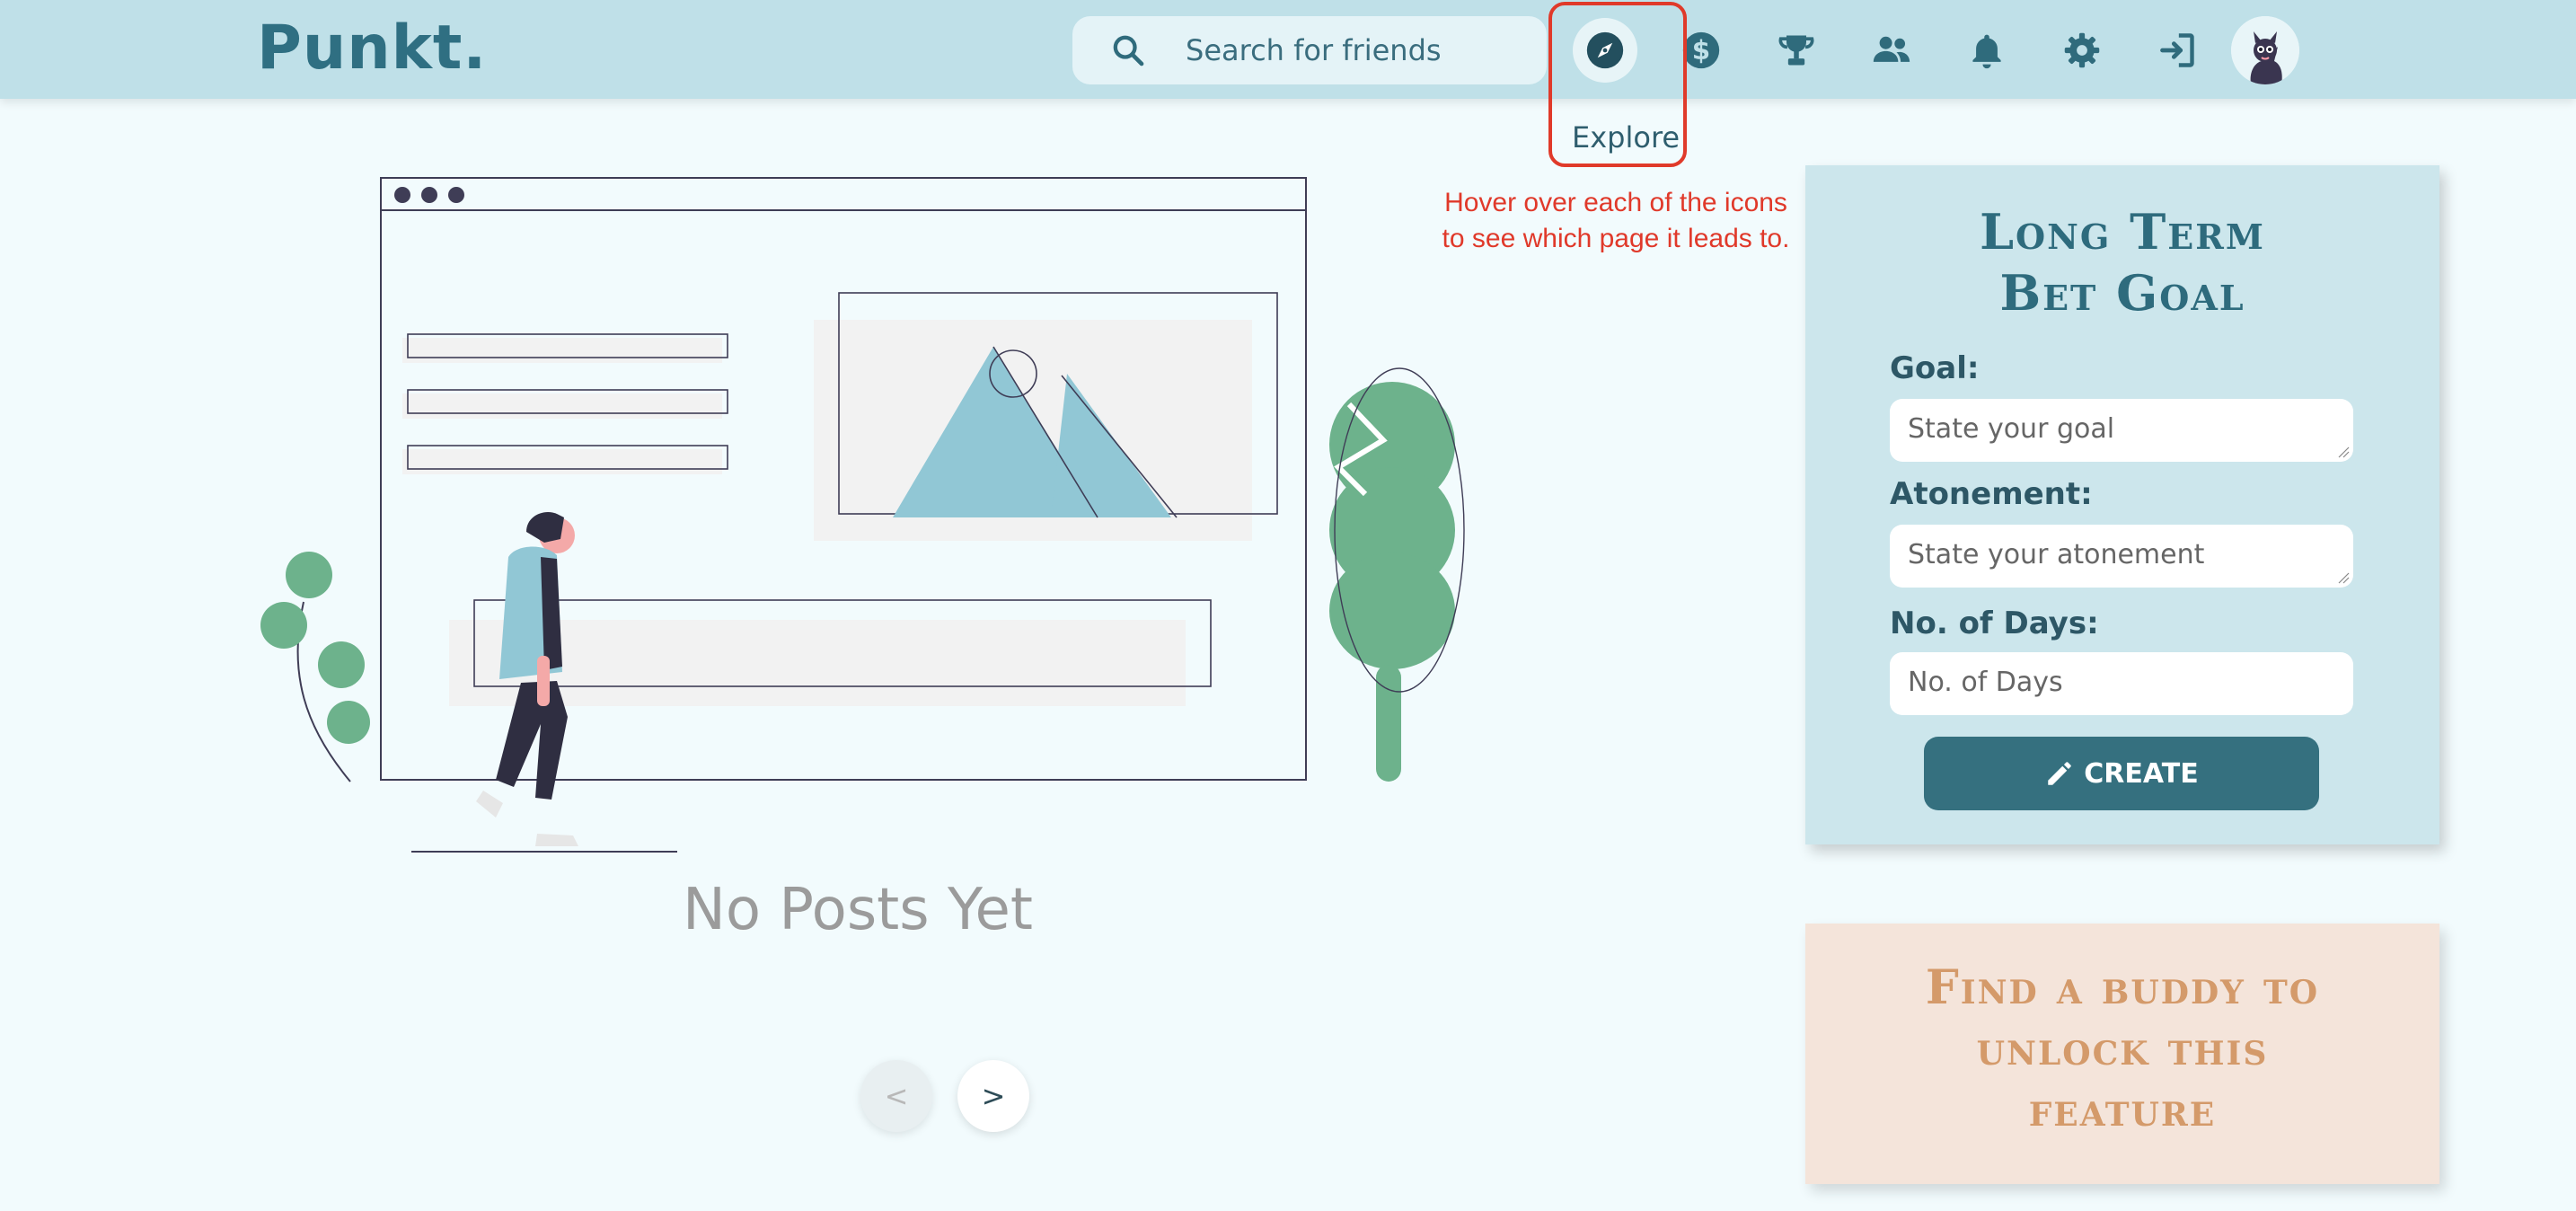 This screenshot has height=1211, width=2576. I want to click on user-avatar, so click(2265, 50).